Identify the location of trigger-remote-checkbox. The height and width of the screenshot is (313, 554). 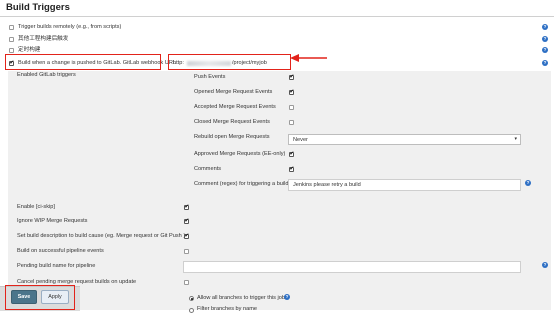
(11, 27).